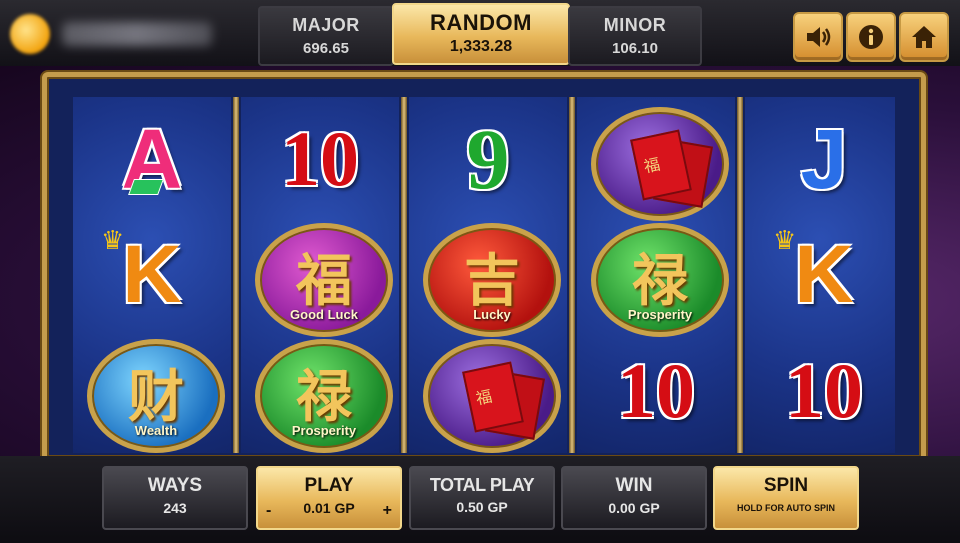  Describe the element at coordinates (326, 36) in the screenshot. I see `jackpot-major: MAJOR 696.65` at that location.